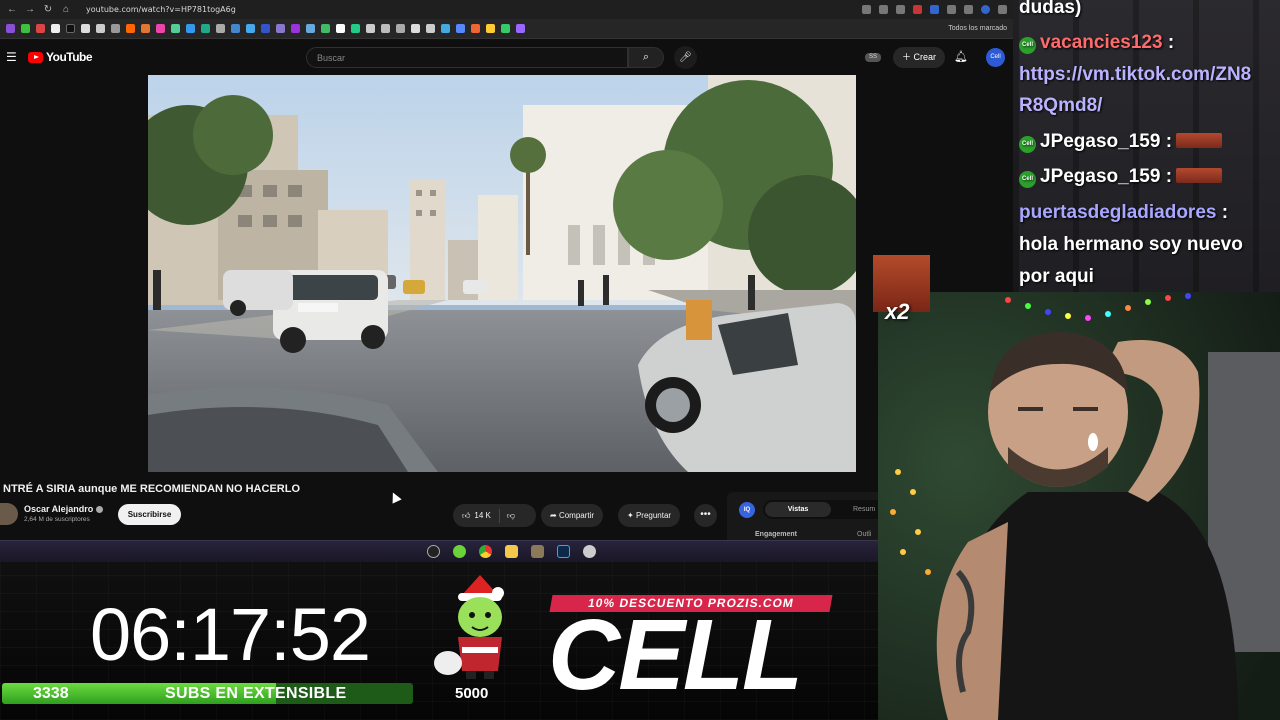  I want to click on search-input: Buscar, so click(467, 57).